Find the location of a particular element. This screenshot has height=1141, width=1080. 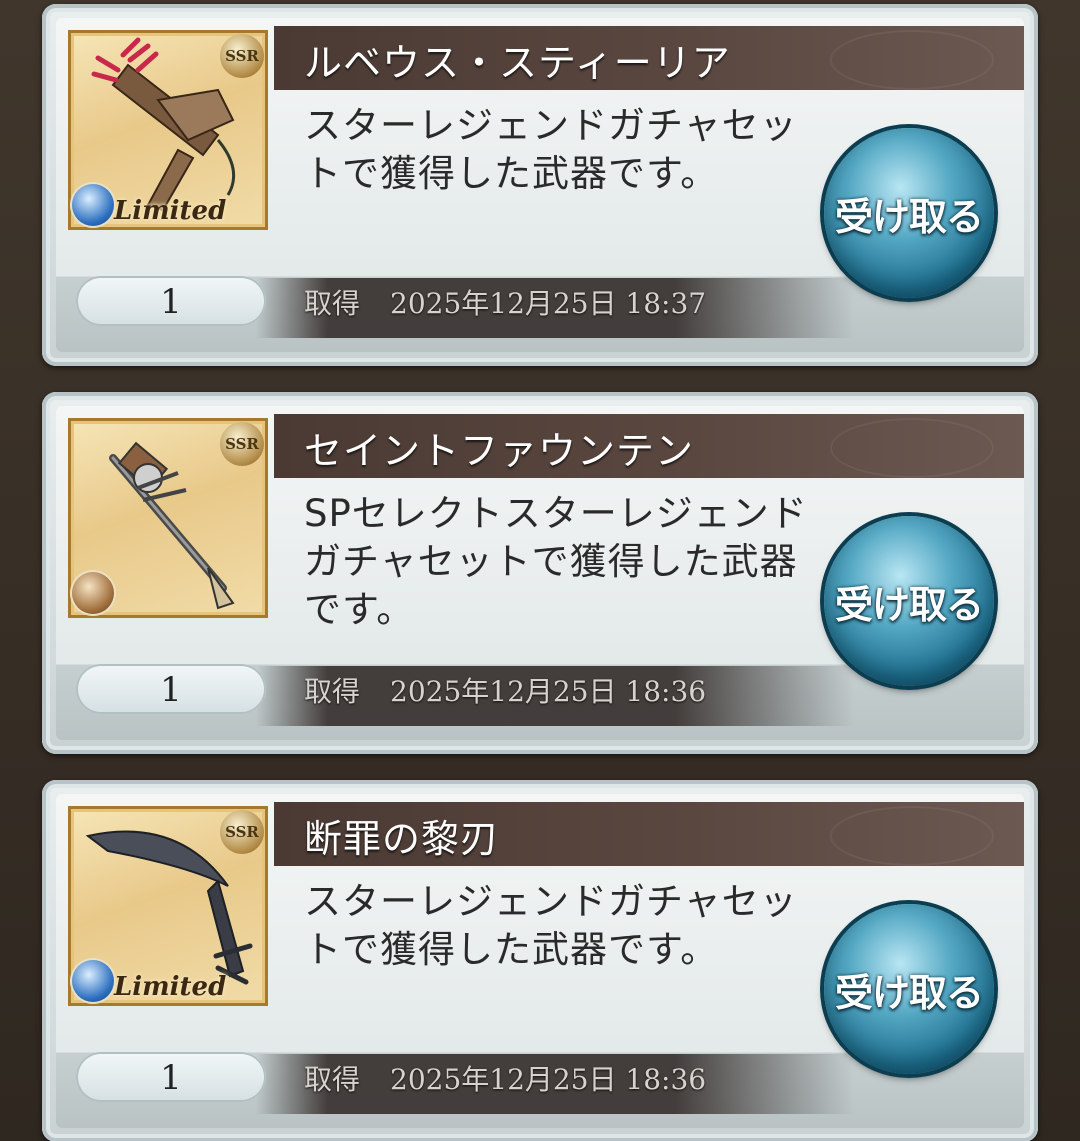

item-name: セイントファウンテン is located at coordinates (499, 451).